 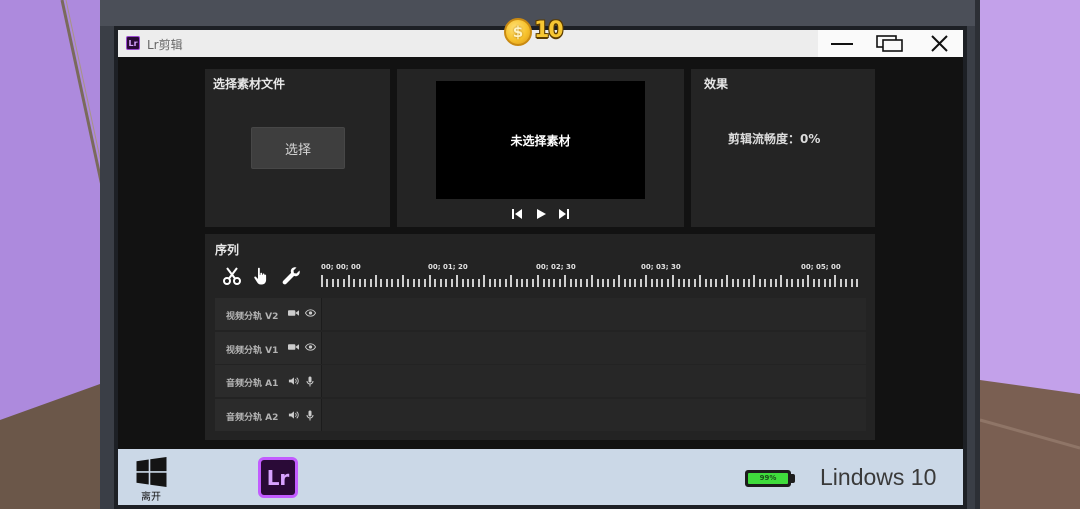 I want to click on close-button, so click(x=939, y=43).